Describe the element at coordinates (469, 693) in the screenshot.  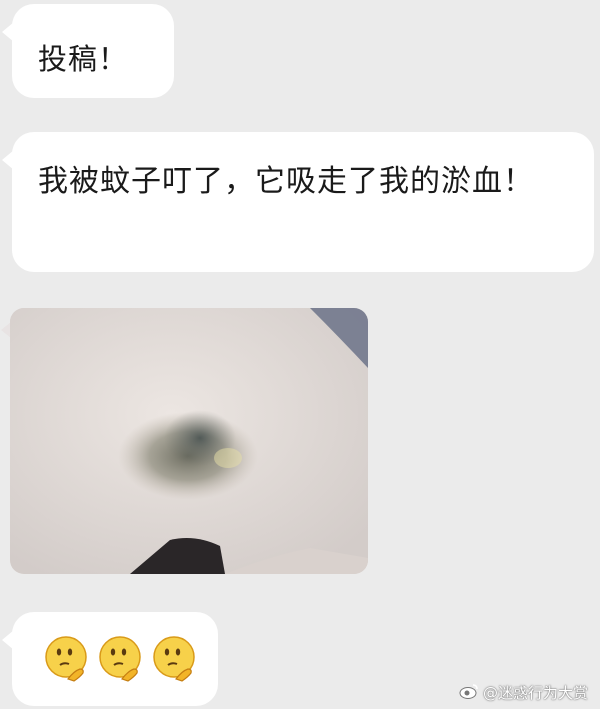
I see `weibo-logo-icon` at that location.